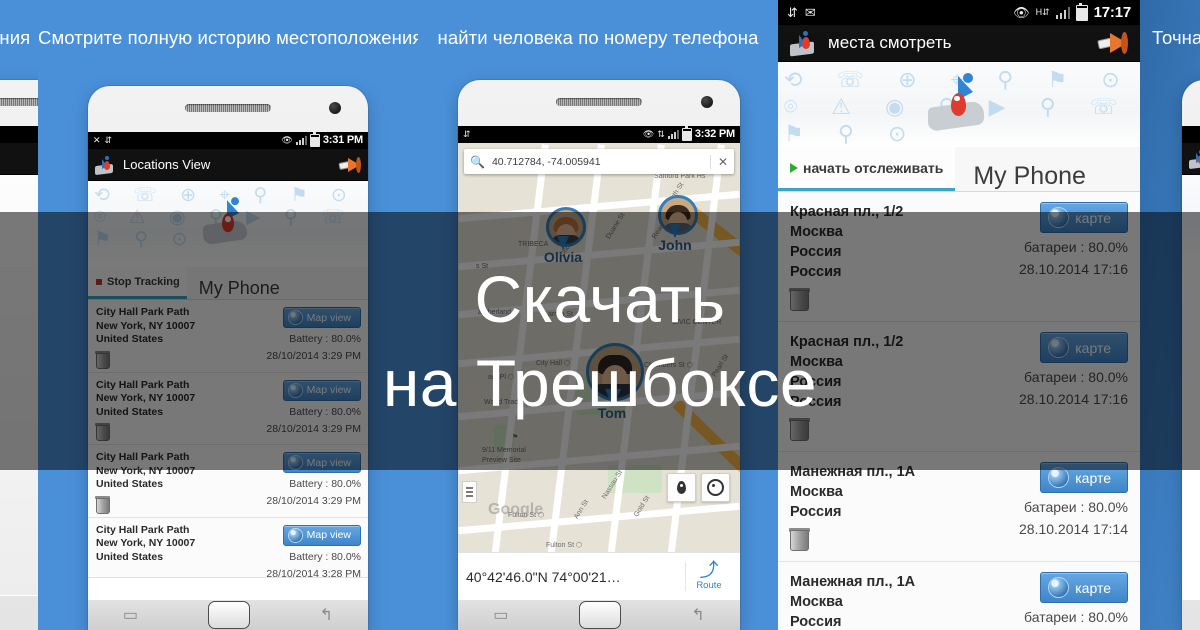  What do you see at coordinates (810, 12) in the screenshot?
I see `mail-icon: ✉` at bounding box center [810, 12].